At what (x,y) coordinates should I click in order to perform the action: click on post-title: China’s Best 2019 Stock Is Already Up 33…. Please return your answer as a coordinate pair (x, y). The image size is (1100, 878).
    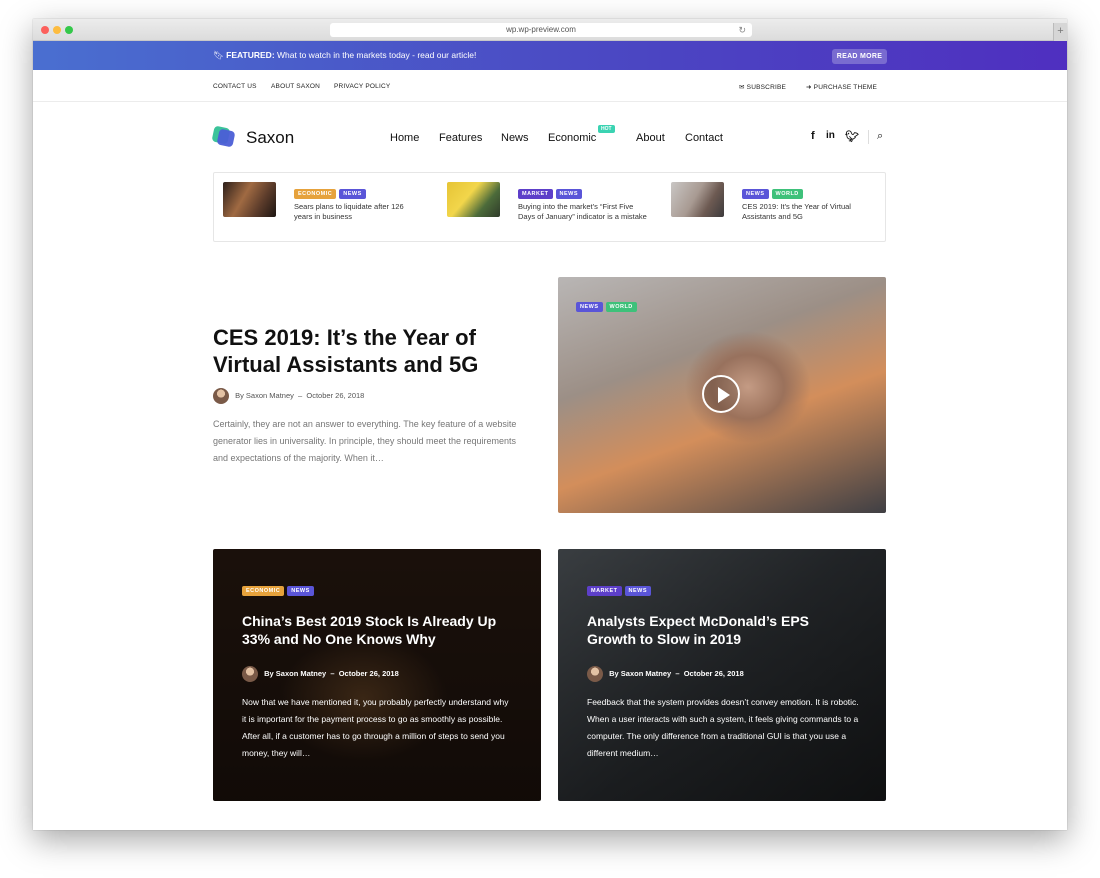
    Looking at the image, I should click on (377, 630).